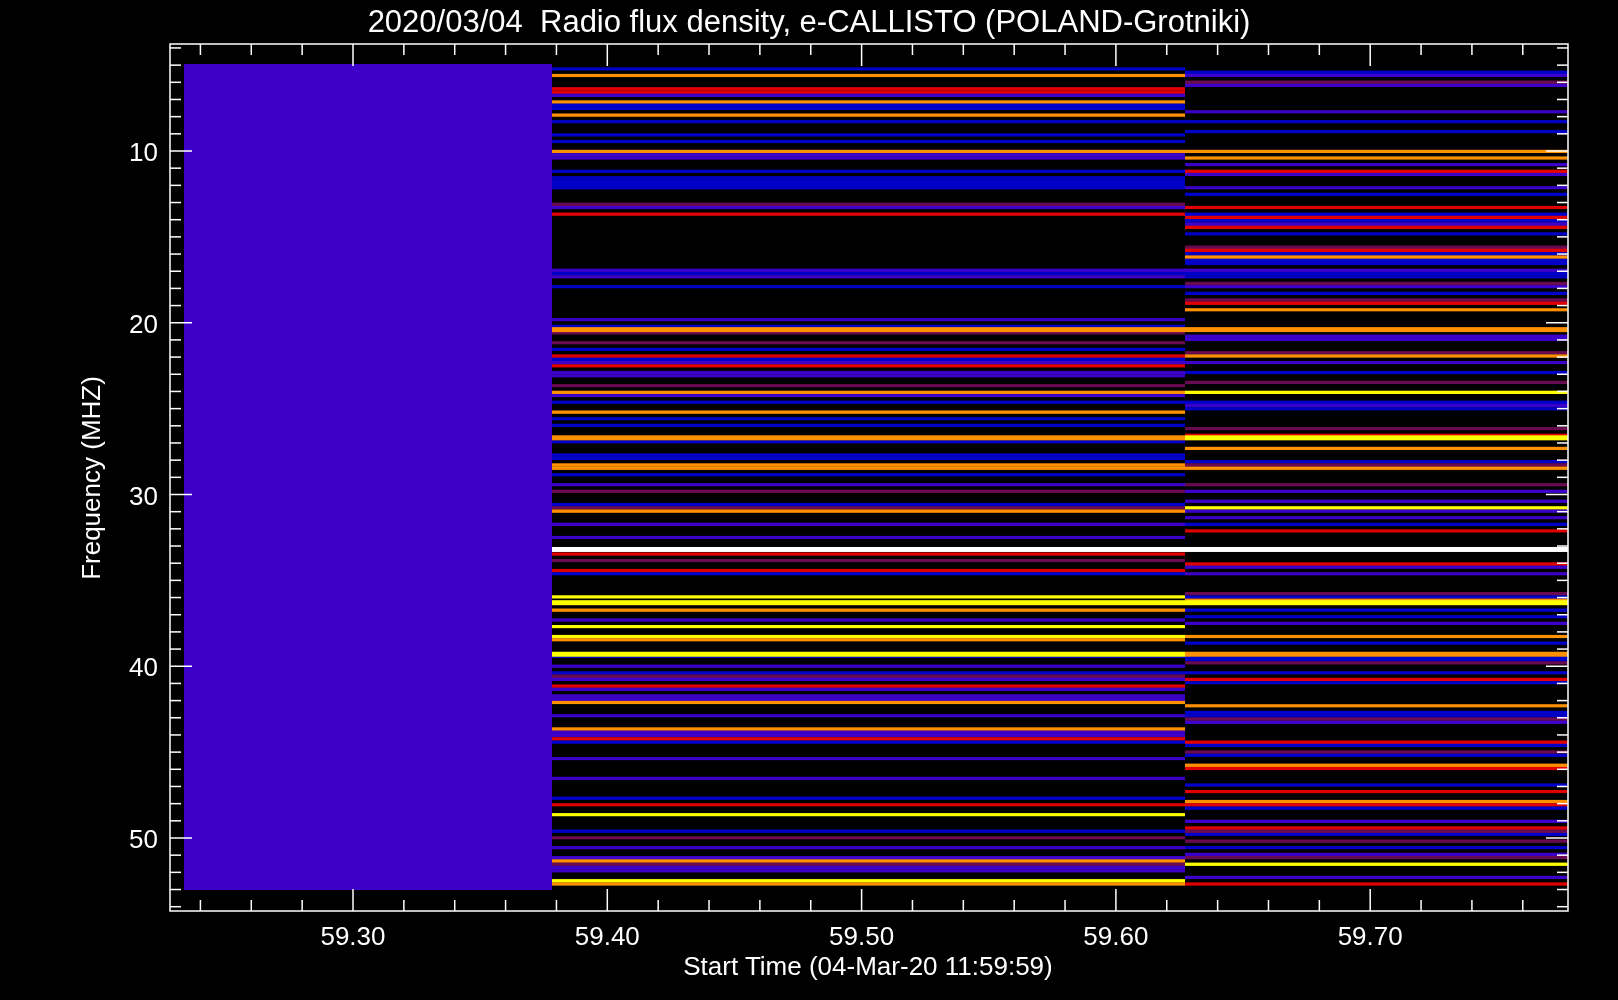 The image size is (1618, 1000). I want to click on x-tick-label: 59.30, so click(353, 936).